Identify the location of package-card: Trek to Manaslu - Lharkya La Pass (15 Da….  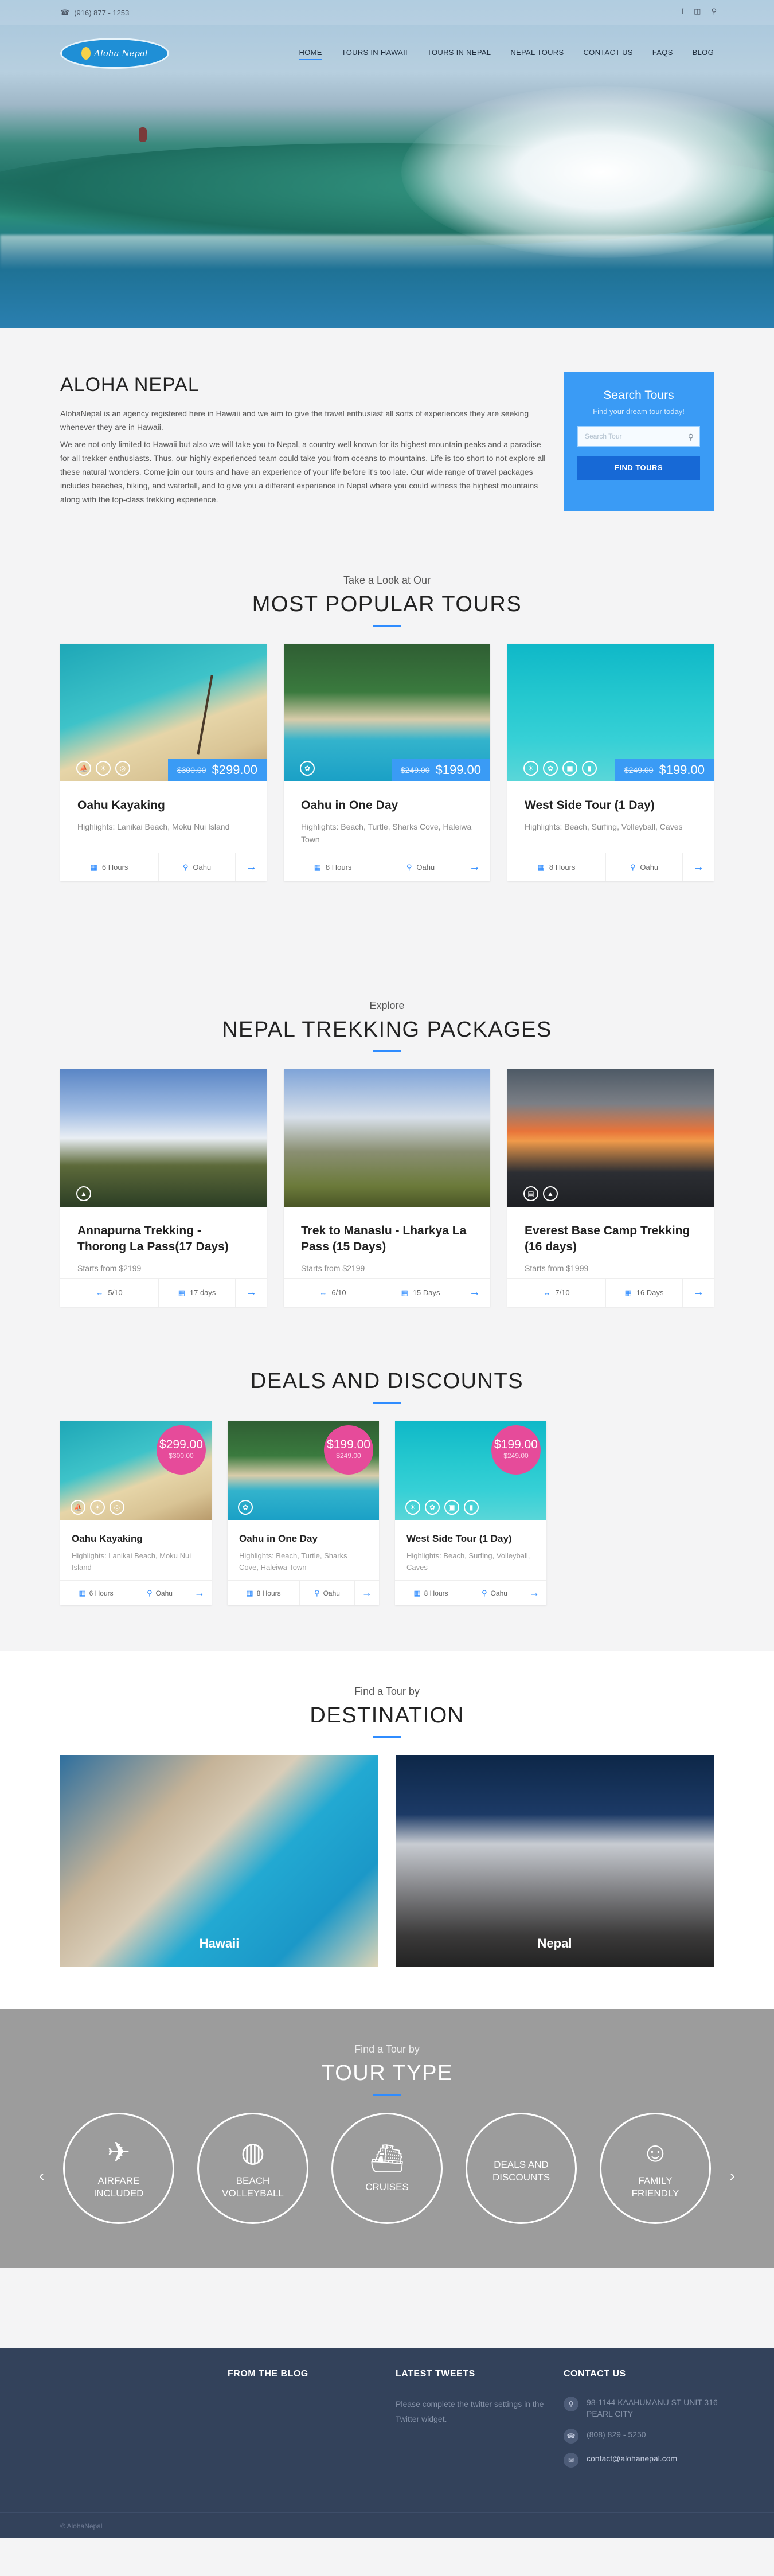
(387, 1188).